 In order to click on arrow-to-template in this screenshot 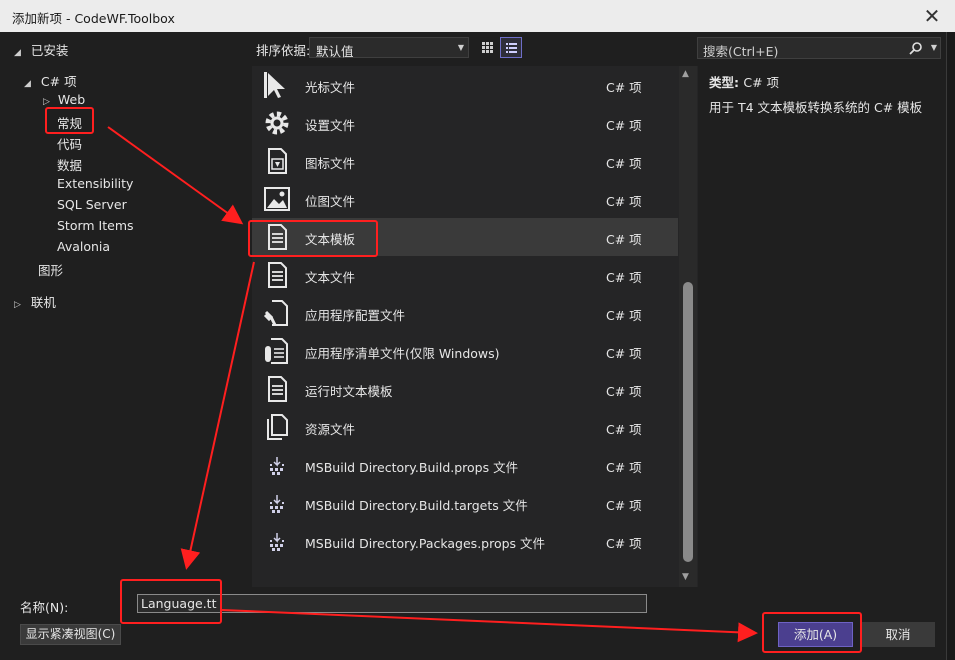, I will do `click(175, 175)`.